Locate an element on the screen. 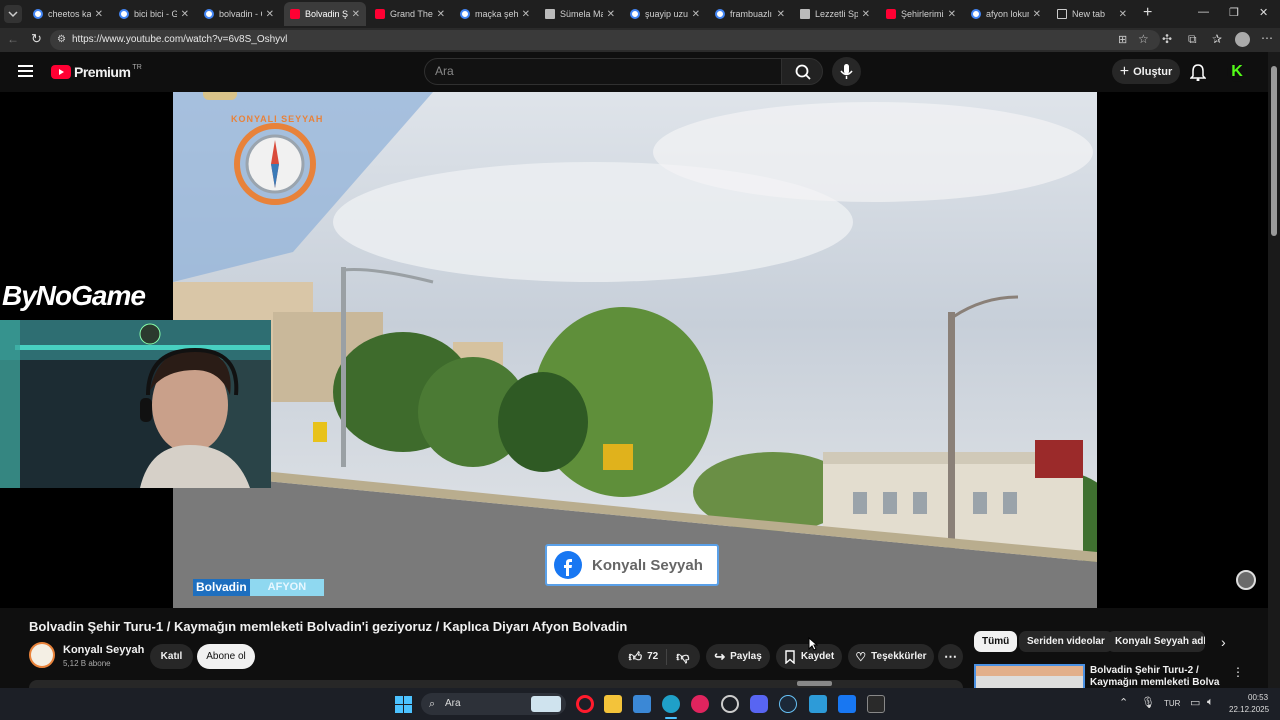 The image size is (1280, 720). favorites-icon: ✰ is located at coordinates (1217, 39).